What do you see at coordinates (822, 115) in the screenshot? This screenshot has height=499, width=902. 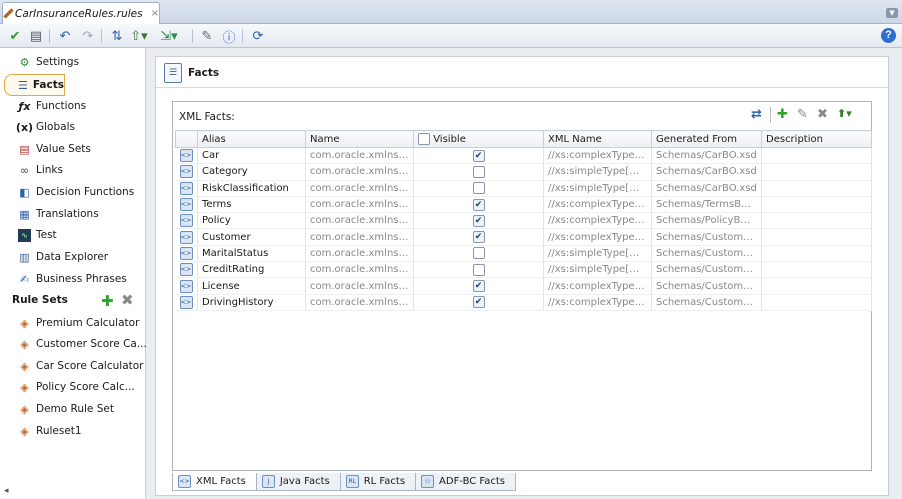 I see `delete-fact-icon: ✖` at bounding box center [822, 115].